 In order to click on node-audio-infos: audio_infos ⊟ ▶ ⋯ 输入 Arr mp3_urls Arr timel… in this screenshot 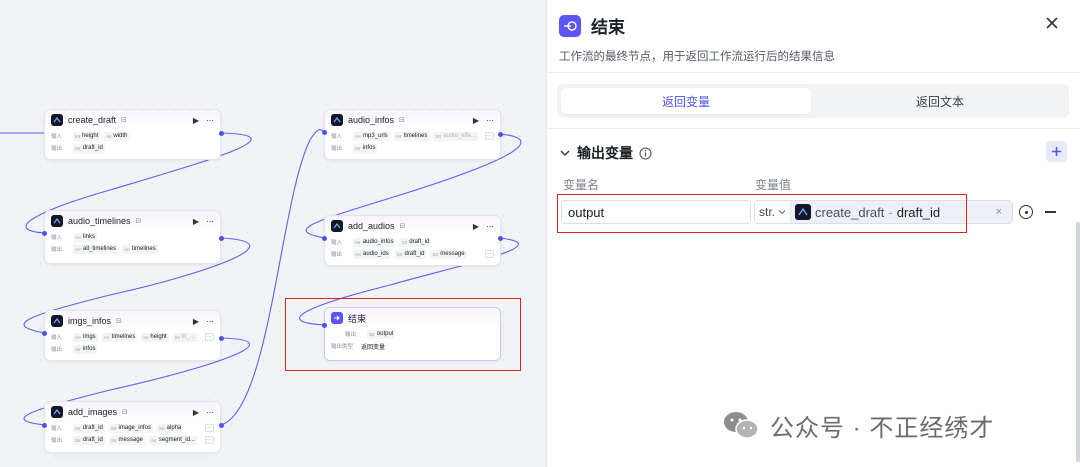, I will do `click(412, 134)`.